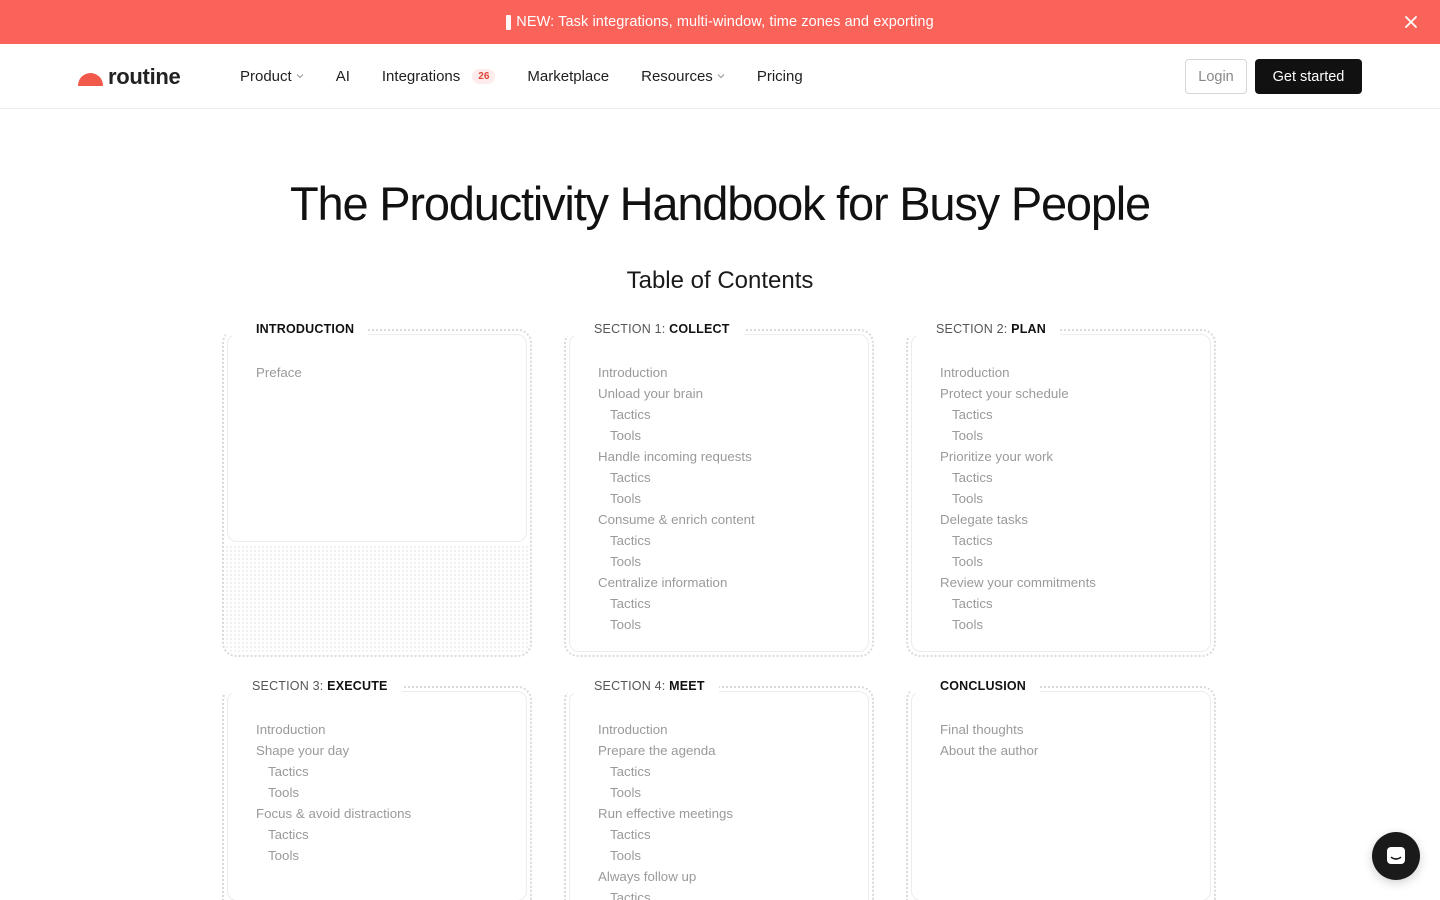  Describe the element at coordinates (1061, 789) in the screenshot. I see `toc-card-conclusion: CONCLUSION Final thoughts About the author` at that location.